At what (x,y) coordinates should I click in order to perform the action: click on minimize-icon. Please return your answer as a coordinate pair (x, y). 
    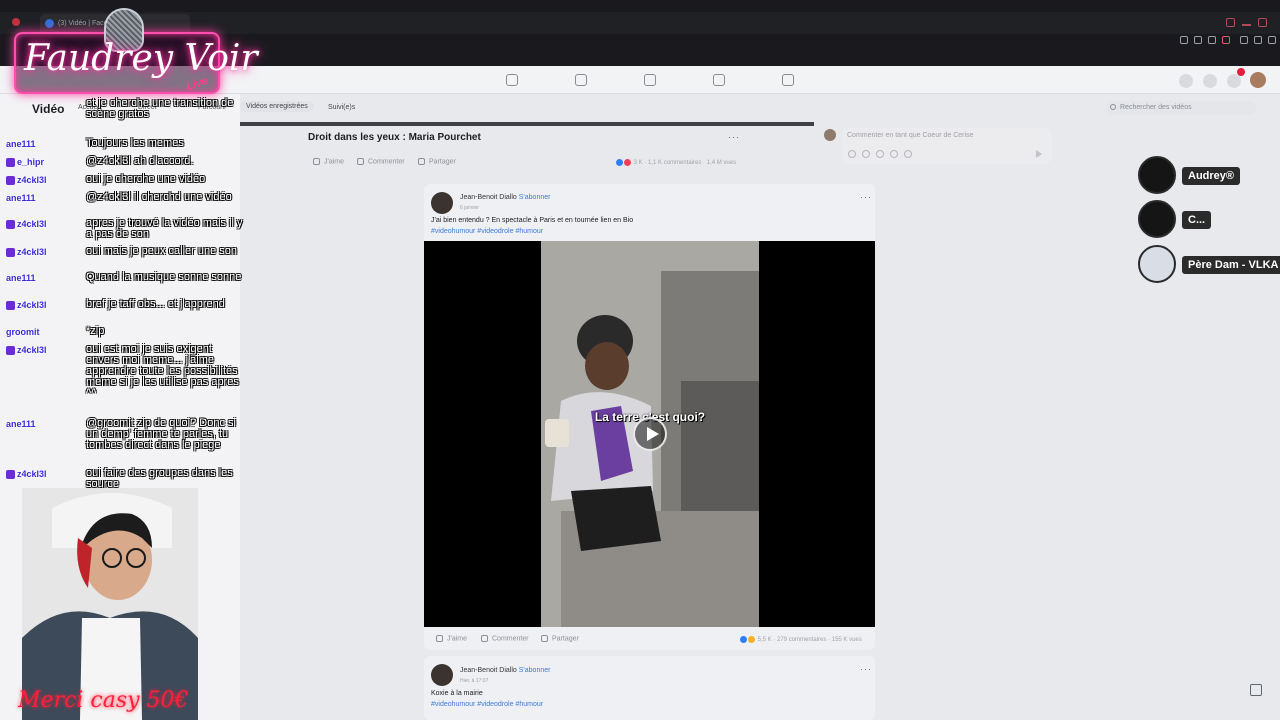
    Looking at the image, I should click on (1246, 25).